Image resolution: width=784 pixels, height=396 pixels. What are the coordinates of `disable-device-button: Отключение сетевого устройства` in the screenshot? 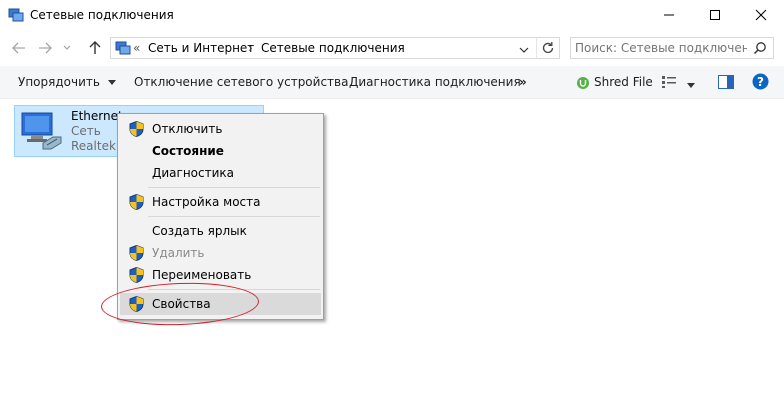 It's located at (241, 82).